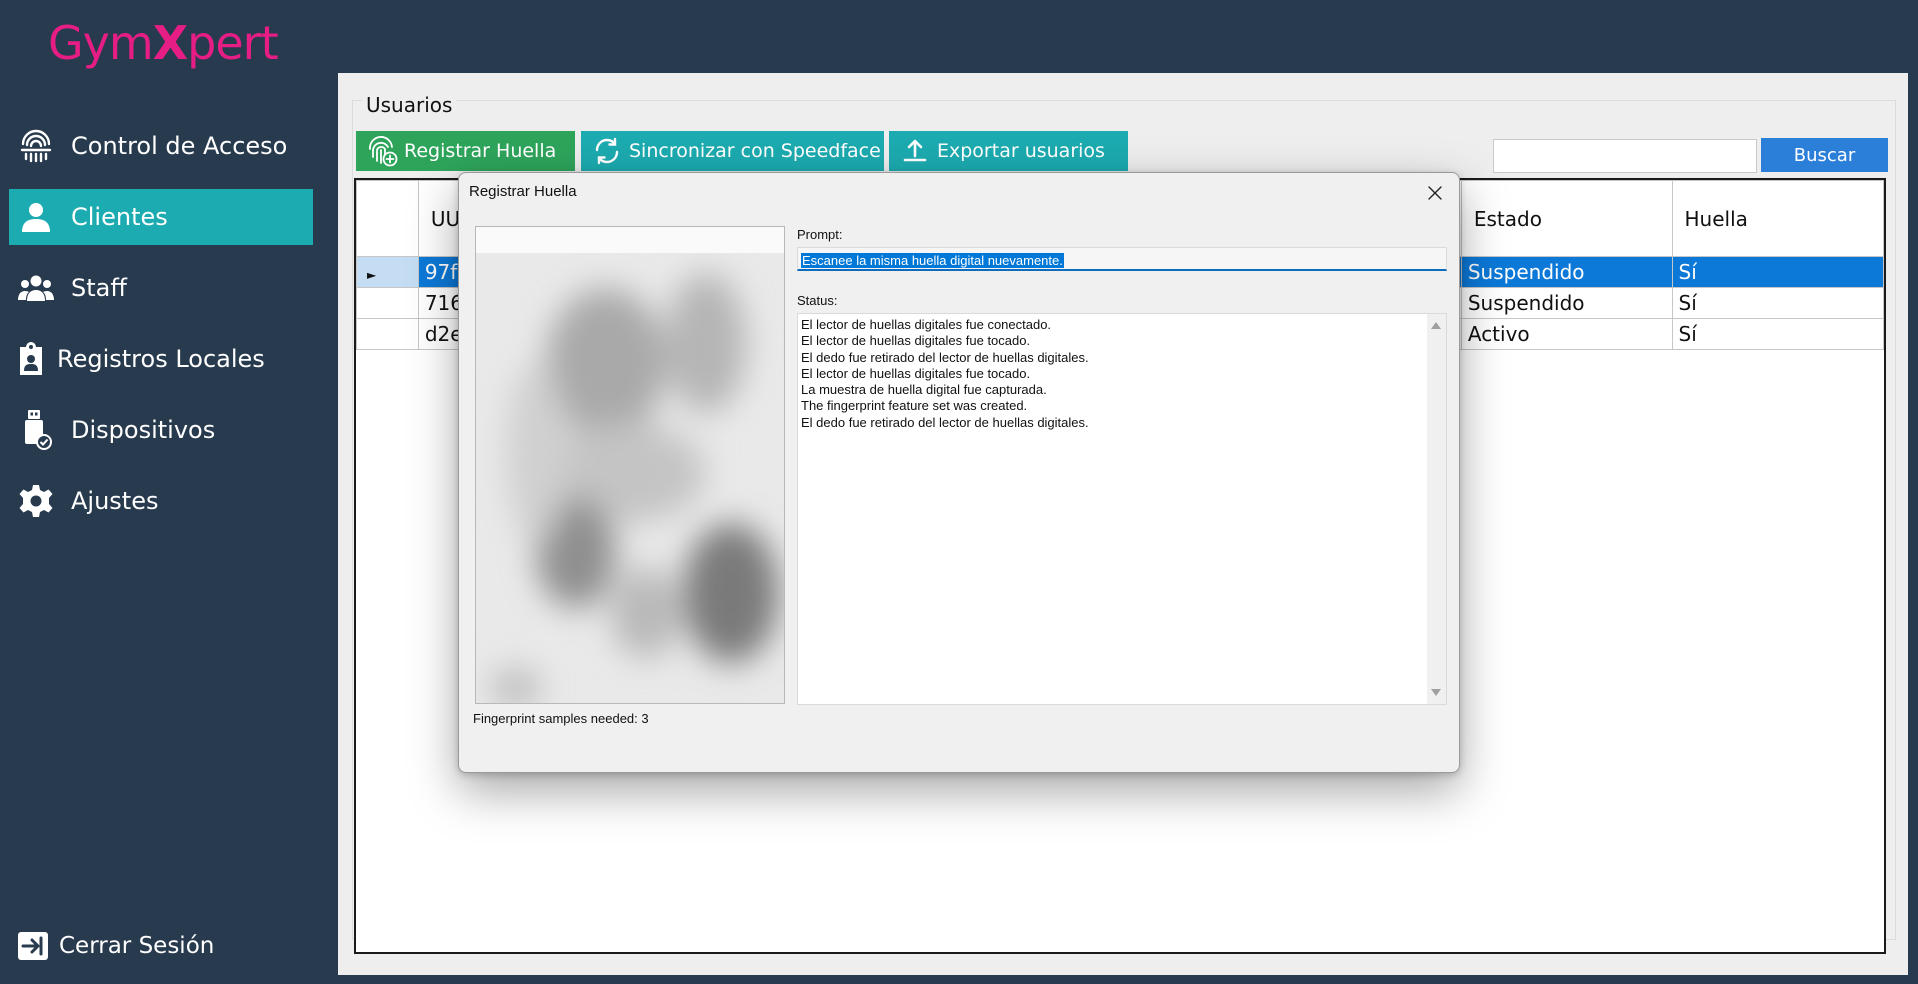 Image resolution: width=1918 pixels, height=984 pixels. What do you see at coordinates (1436, 325) in the screenshot?
I see `scroll-up-arrow-icon` at bounding box center [1436, 325].